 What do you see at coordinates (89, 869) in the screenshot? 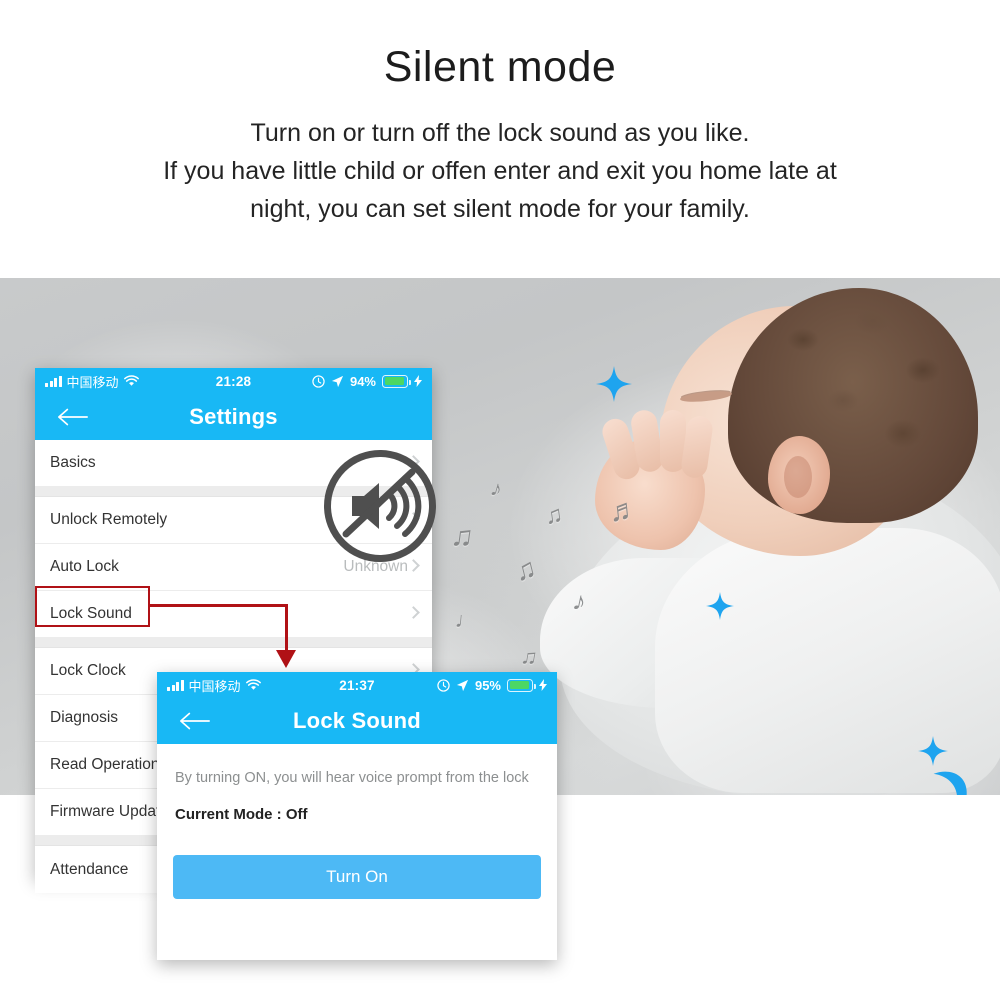
I see `row-label: Attendance` at bounding box center [89, 869].